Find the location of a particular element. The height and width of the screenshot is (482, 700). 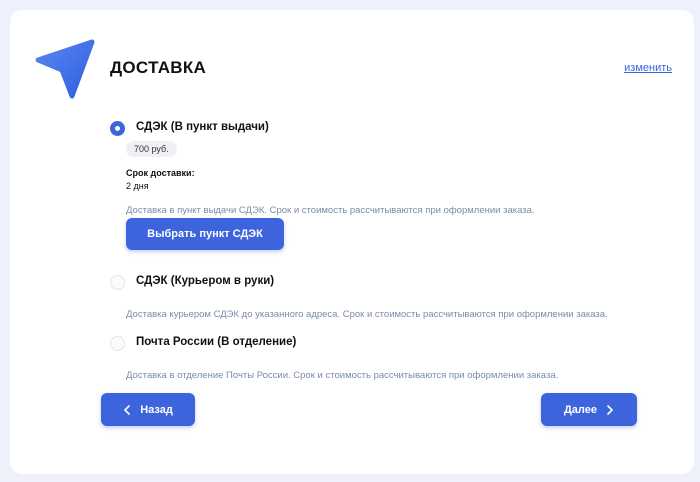

price-badge: 700 руб. is located at coordinates (151, 149).